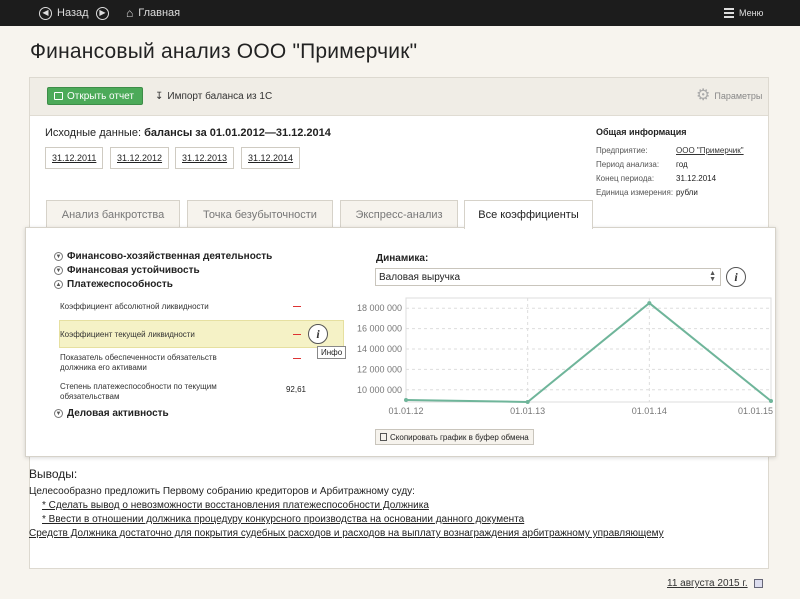  I want to click on y-tick-label: 12 000 000, so click(379, 369).